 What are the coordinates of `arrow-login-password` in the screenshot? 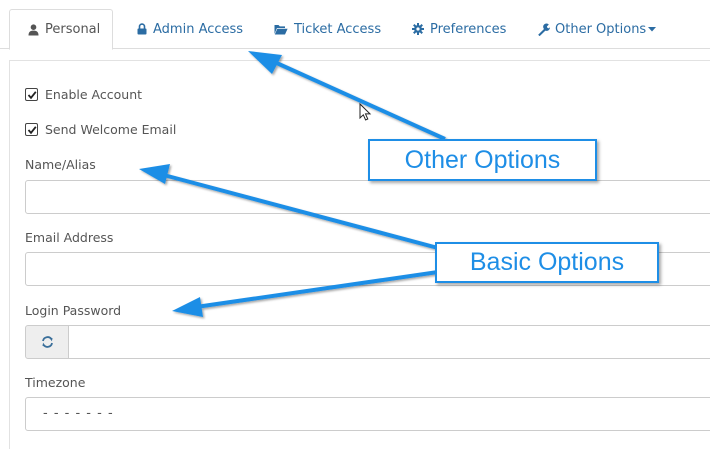 It's located at (317, 289).